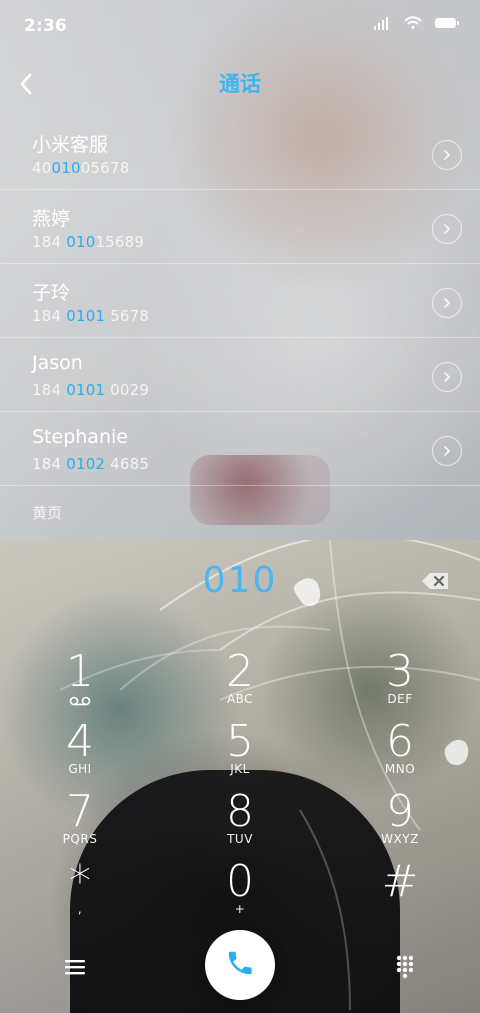 The width and height of the screenshot is (480, 1013). I want to click on status-icons, so click(417, 23).